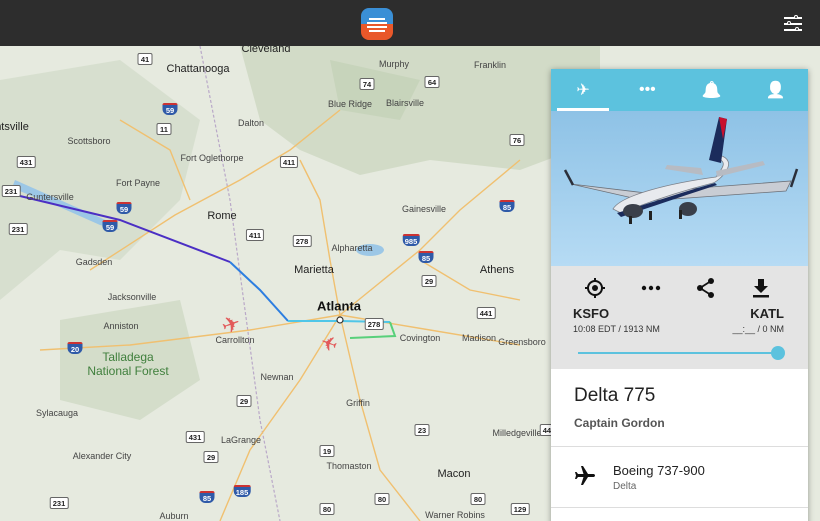 This screenshot has height=521, width=820. I want to click on share-icon, so click(706, 288).